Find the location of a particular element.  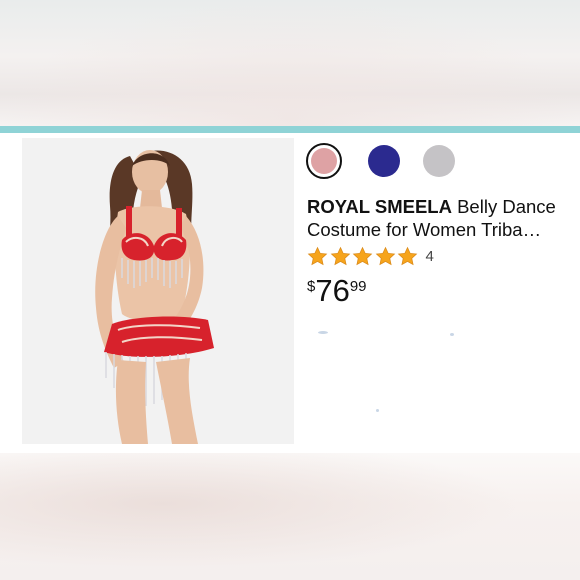

rating-count: 4 is located at coordinates (430, 256).